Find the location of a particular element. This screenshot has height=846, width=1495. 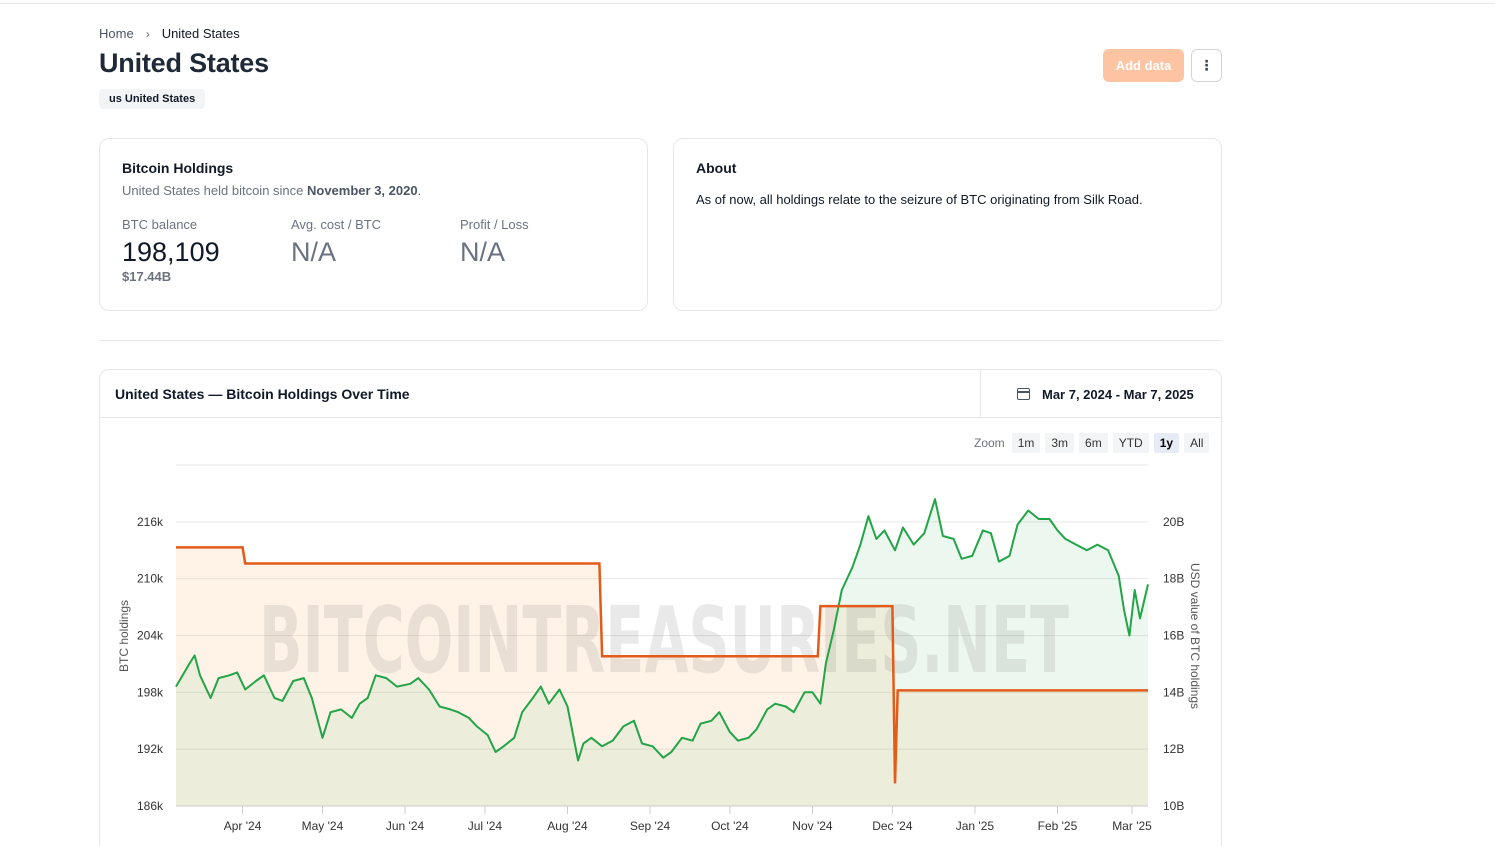

y-left-tick-label: 216k is located at coordinates (150, 522).